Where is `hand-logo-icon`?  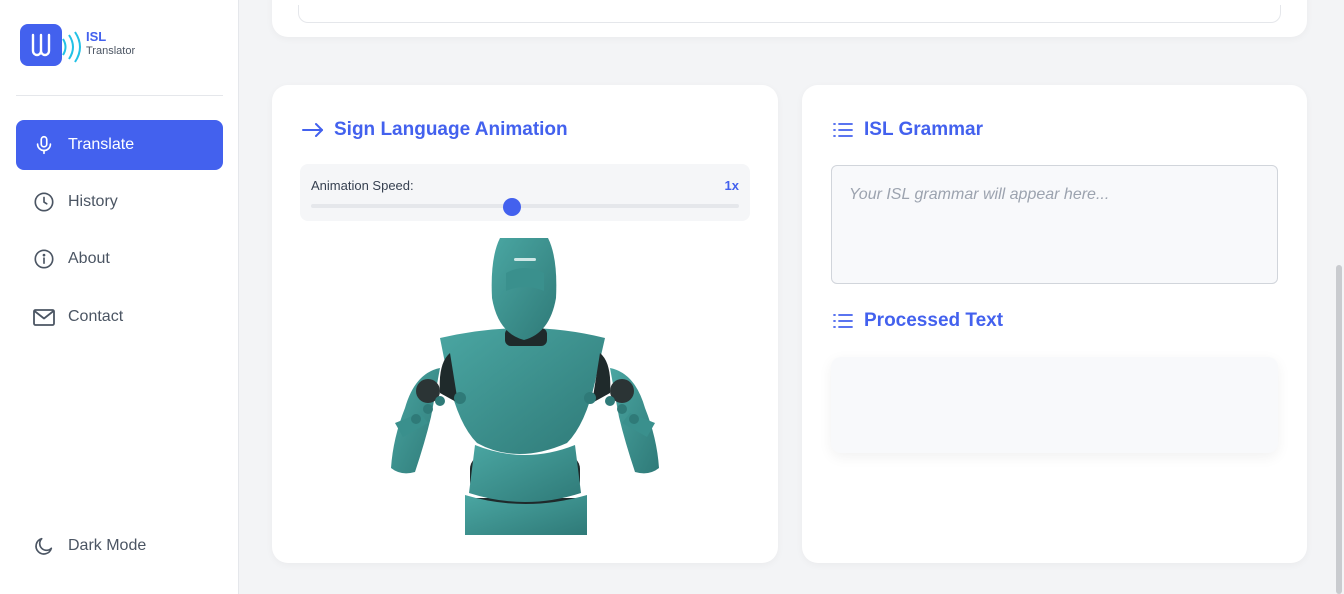
hand-logo-icon is located at coordinates (41, 45).